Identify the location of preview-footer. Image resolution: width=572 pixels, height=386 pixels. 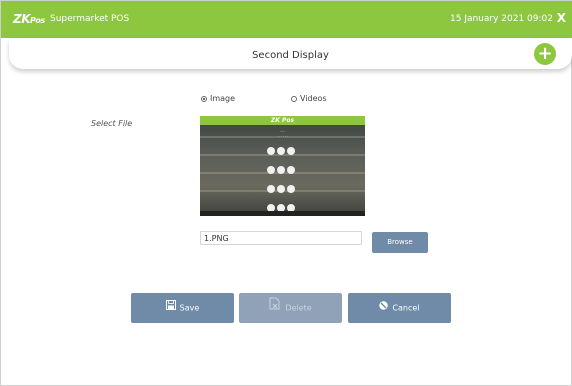
(282, 213).